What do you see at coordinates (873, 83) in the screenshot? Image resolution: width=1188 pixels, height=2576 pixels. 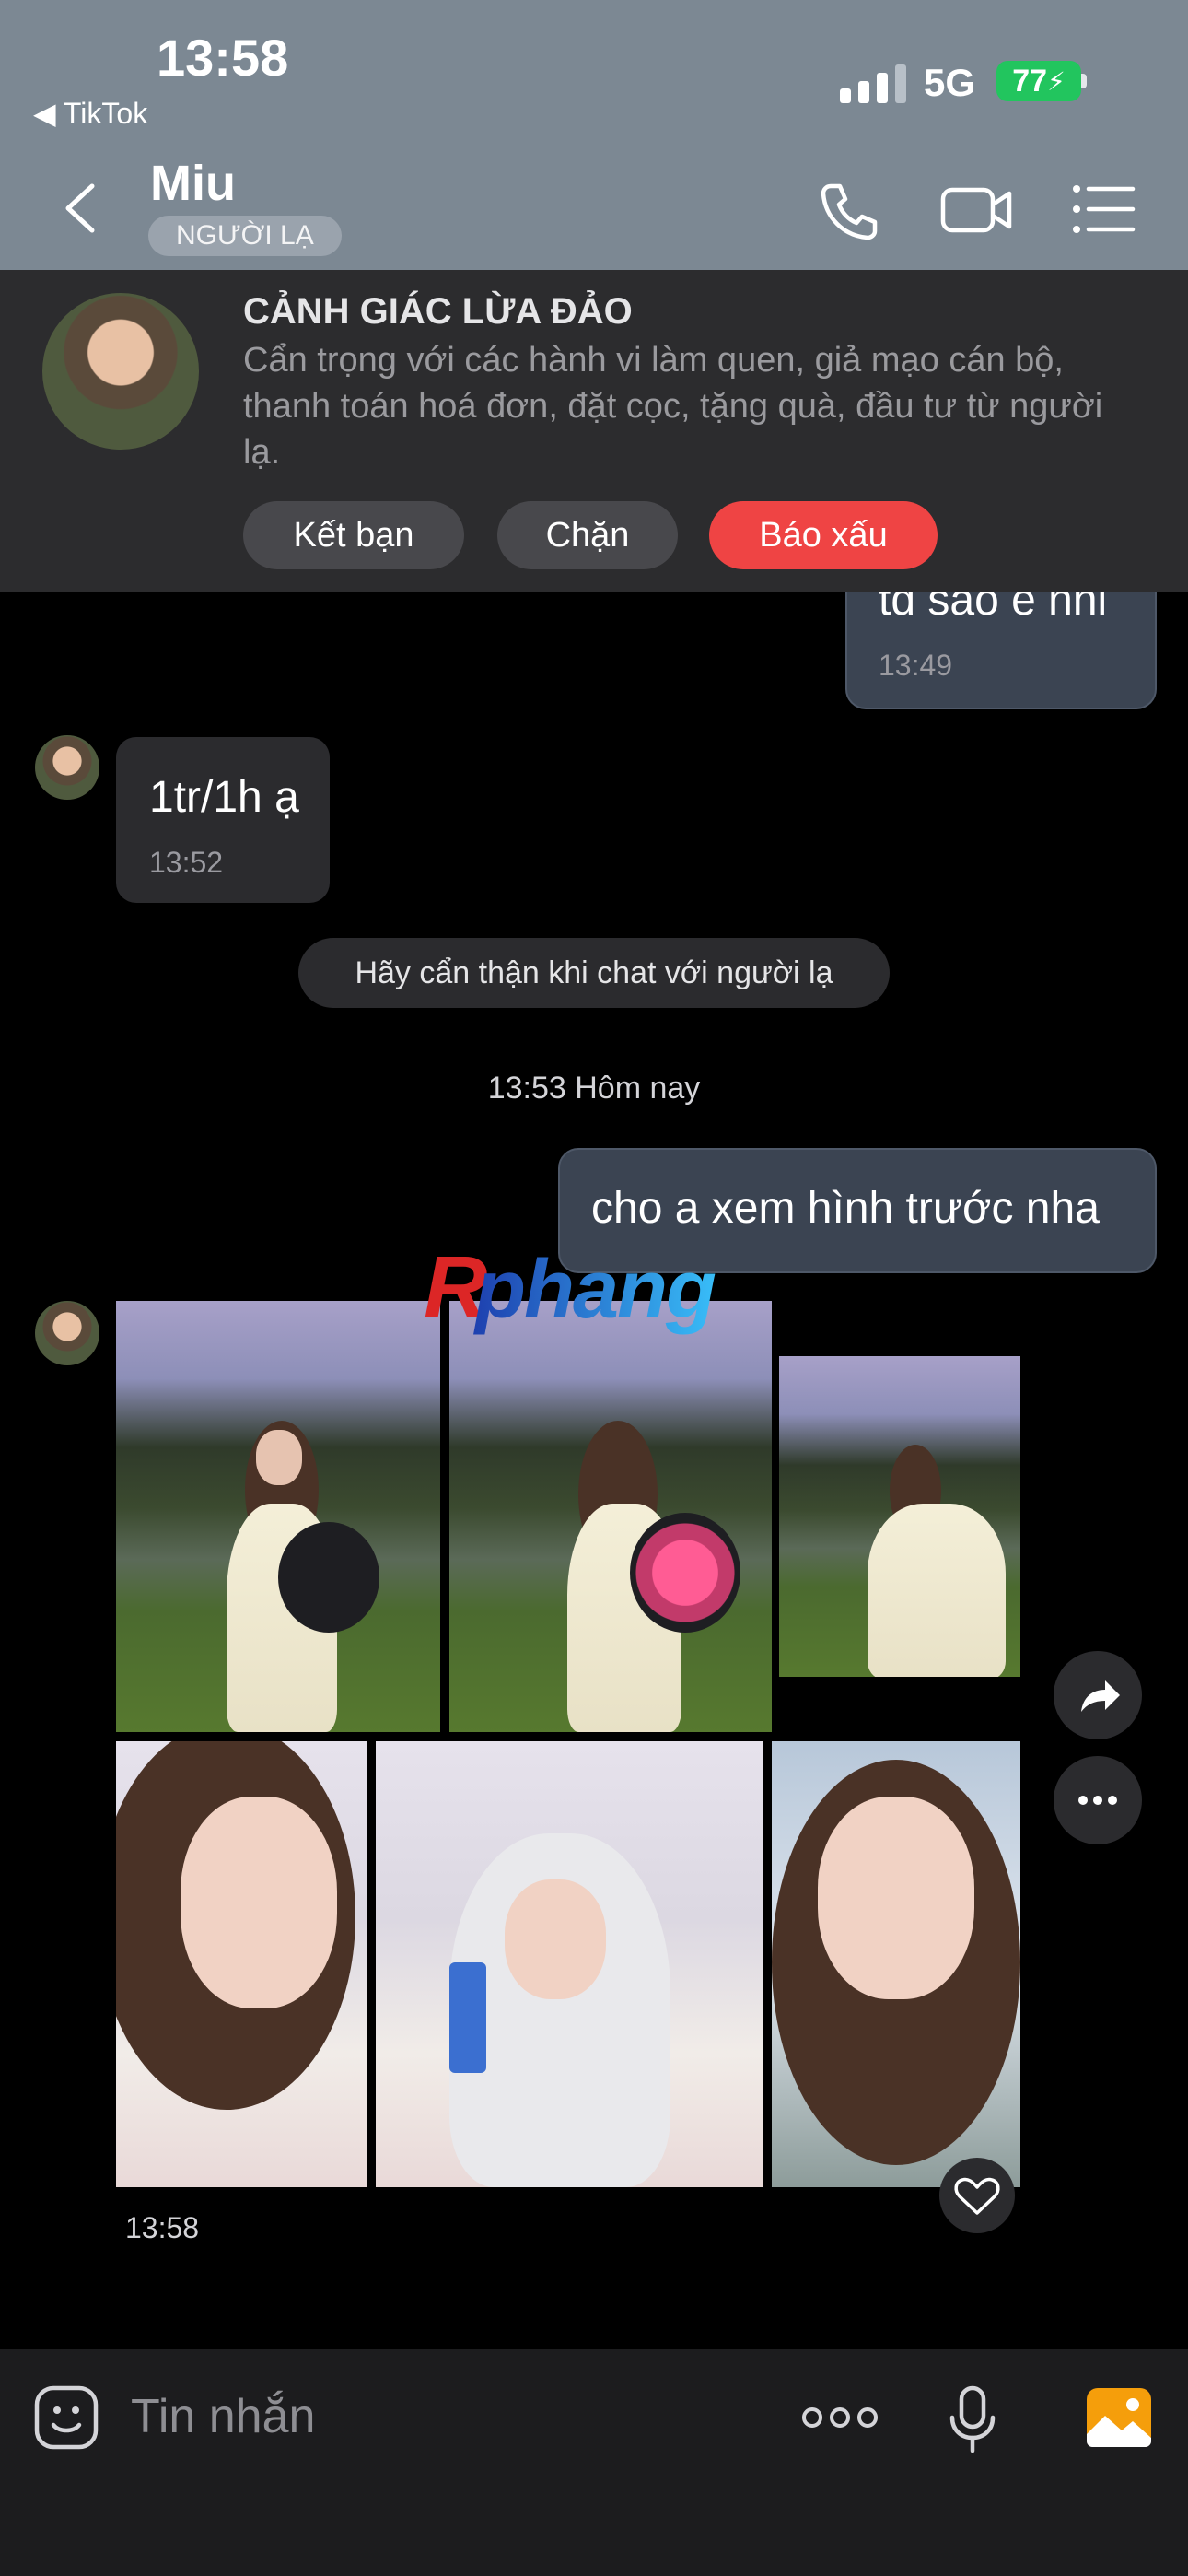 I see `signal-icon` at bounding box center [873, 83].